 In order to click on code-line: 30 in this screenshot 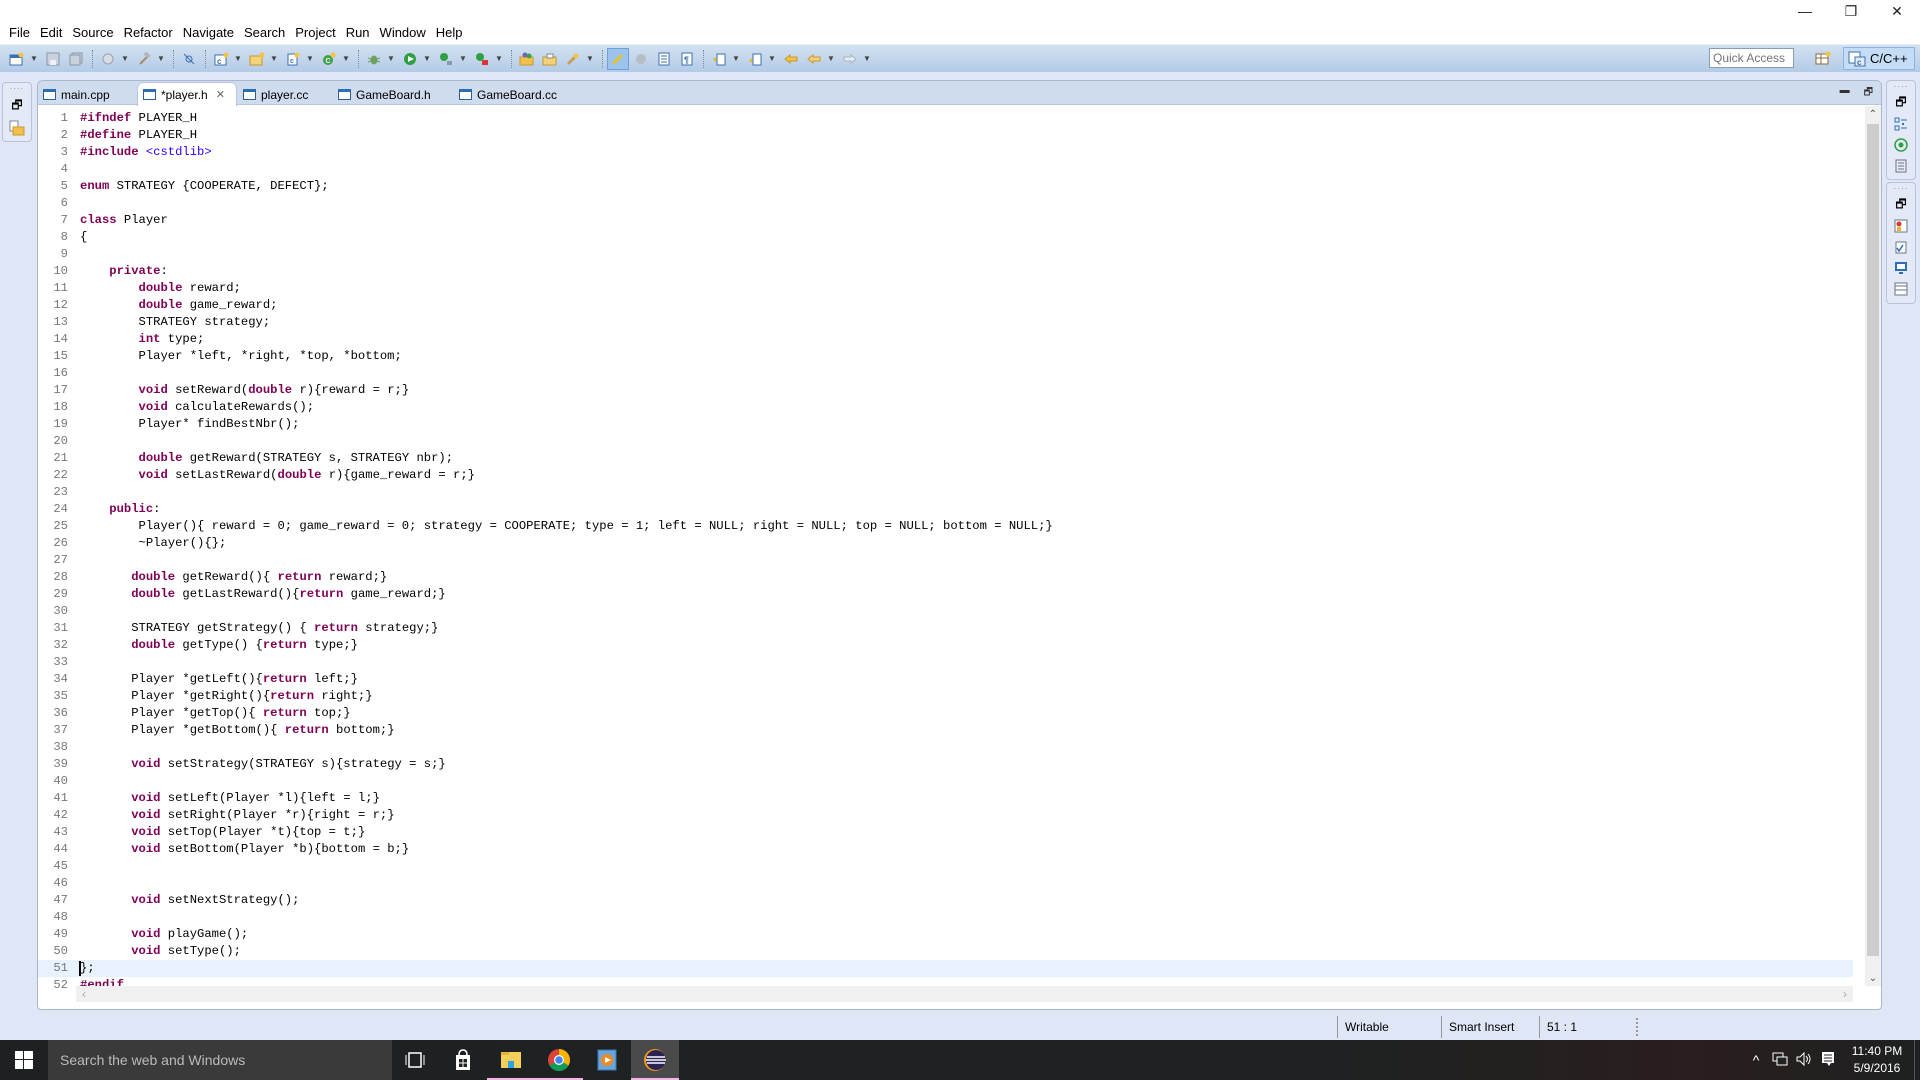, I will do `click(945, 611)`.